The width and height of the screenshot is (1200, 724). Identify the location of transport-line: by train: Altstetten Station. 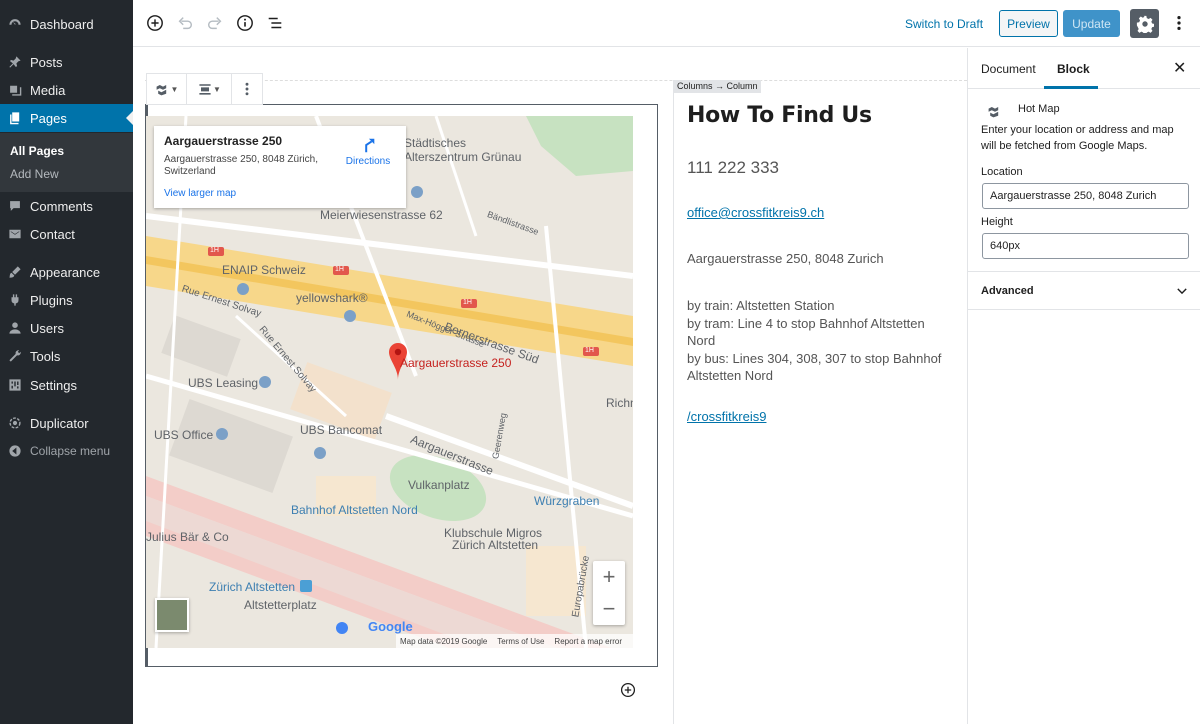
(761, 305).